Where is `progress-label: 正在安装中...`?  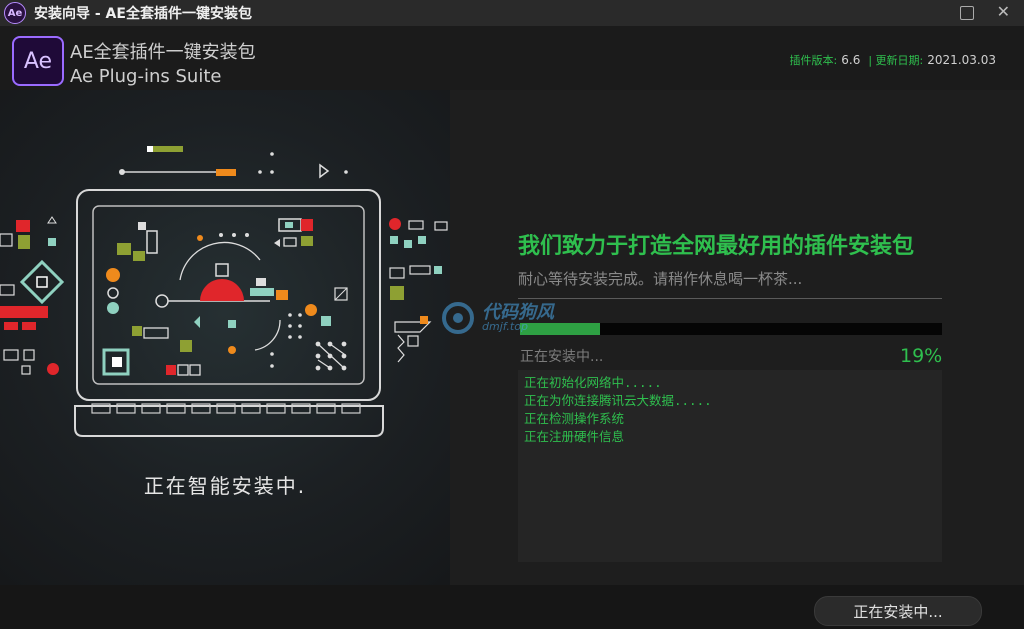 progress-label: 正在安装中... is located at coordinates (562, 357).